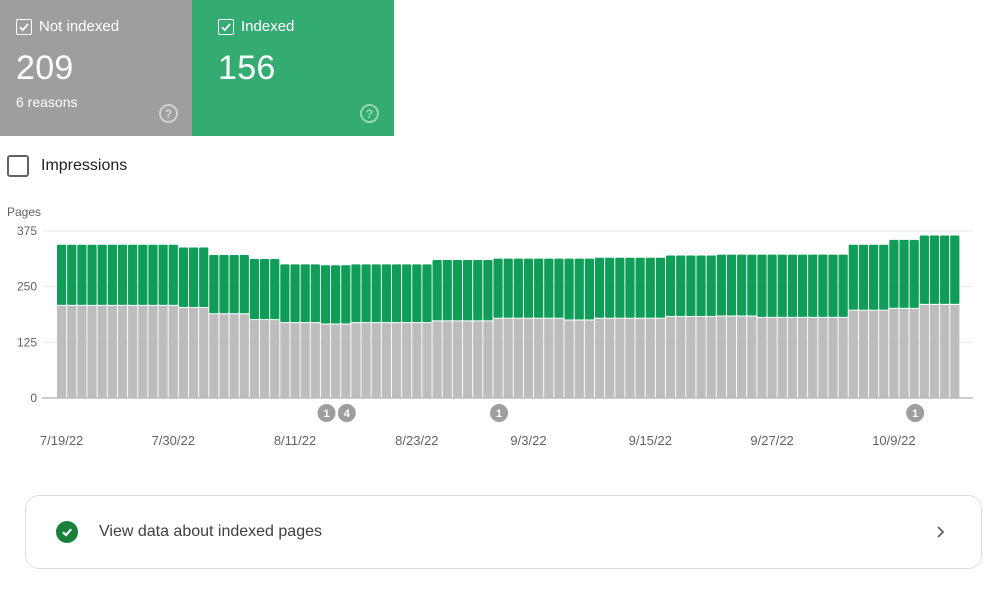 This screenshot has height=589, width=997. I want to click on impressions-checkbox, so click(18, 166).